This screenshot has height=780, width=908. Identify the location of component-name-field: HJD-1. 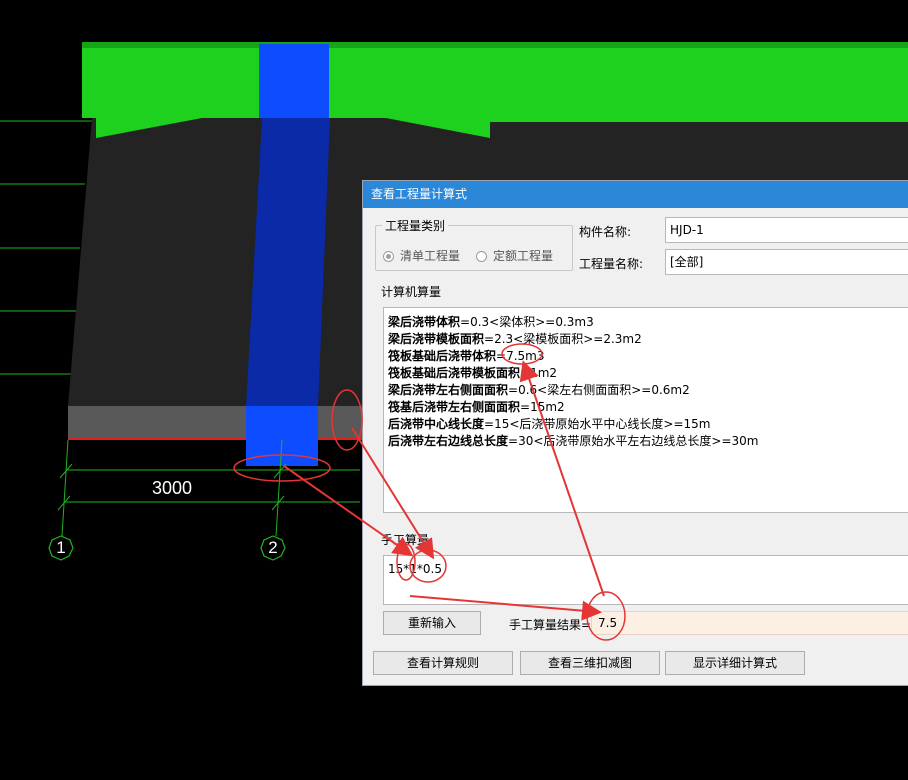
(786, 230).